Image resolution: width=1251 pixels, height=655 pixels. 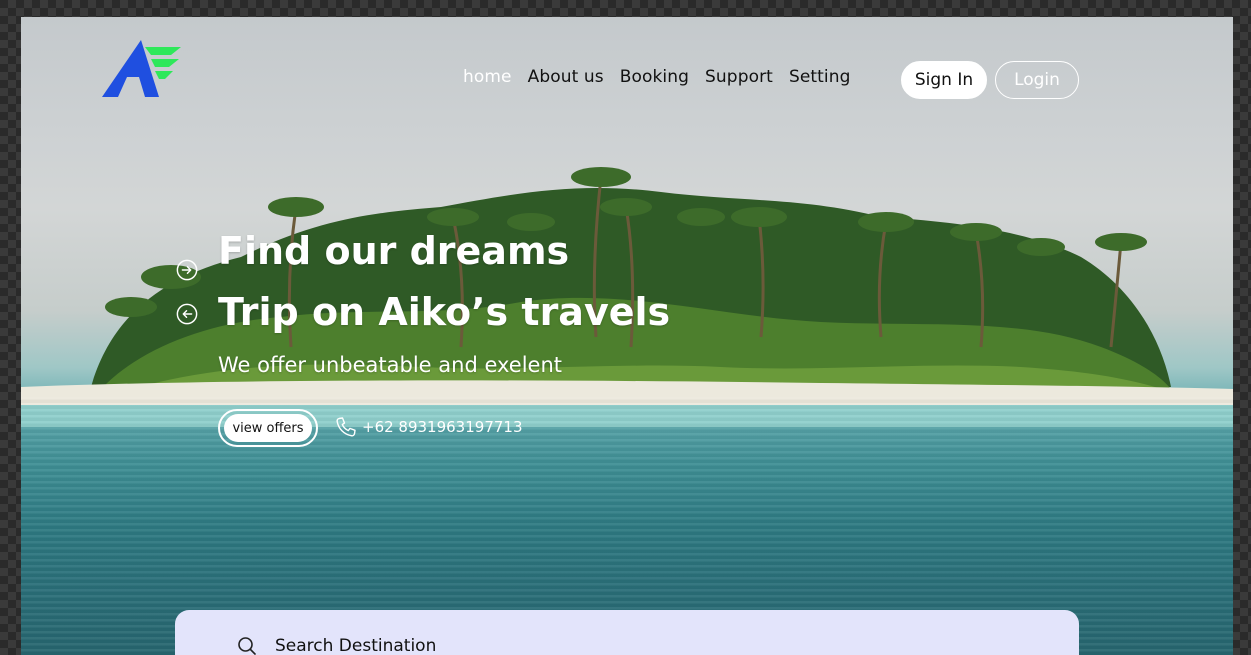 I want to click on phone-number: +62 8931963197713, so click(x=442, y=427).